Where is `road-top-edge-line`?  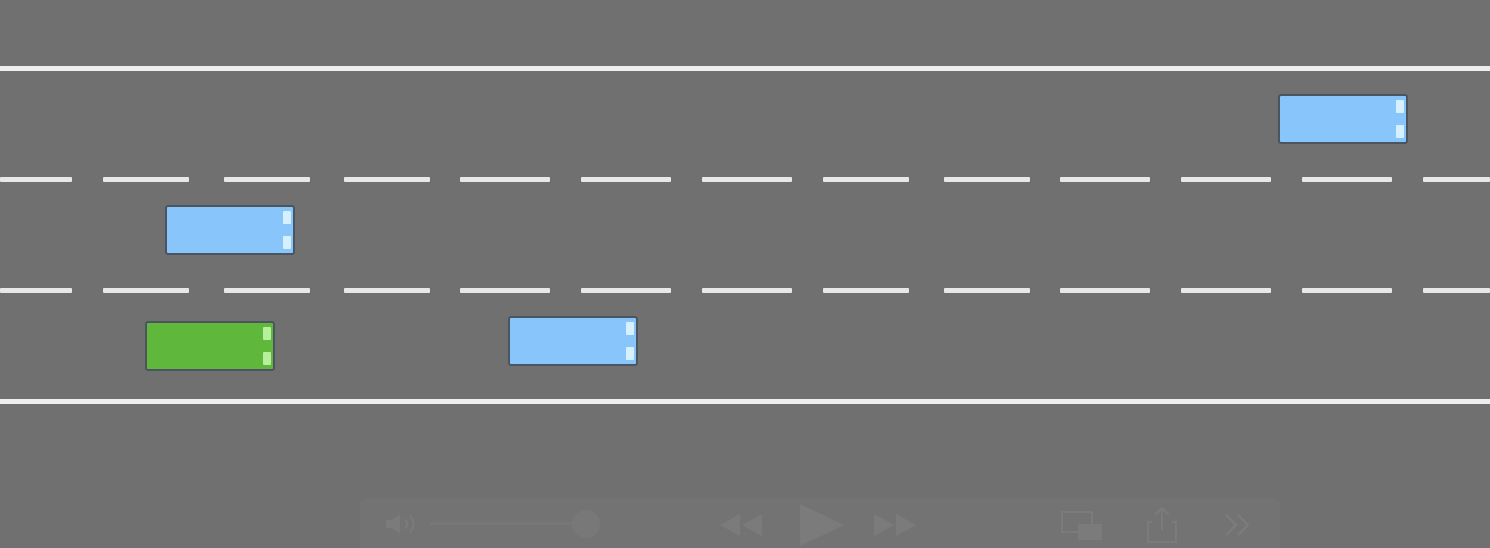 road-top-edge-line is located at coordinates (745, 68).